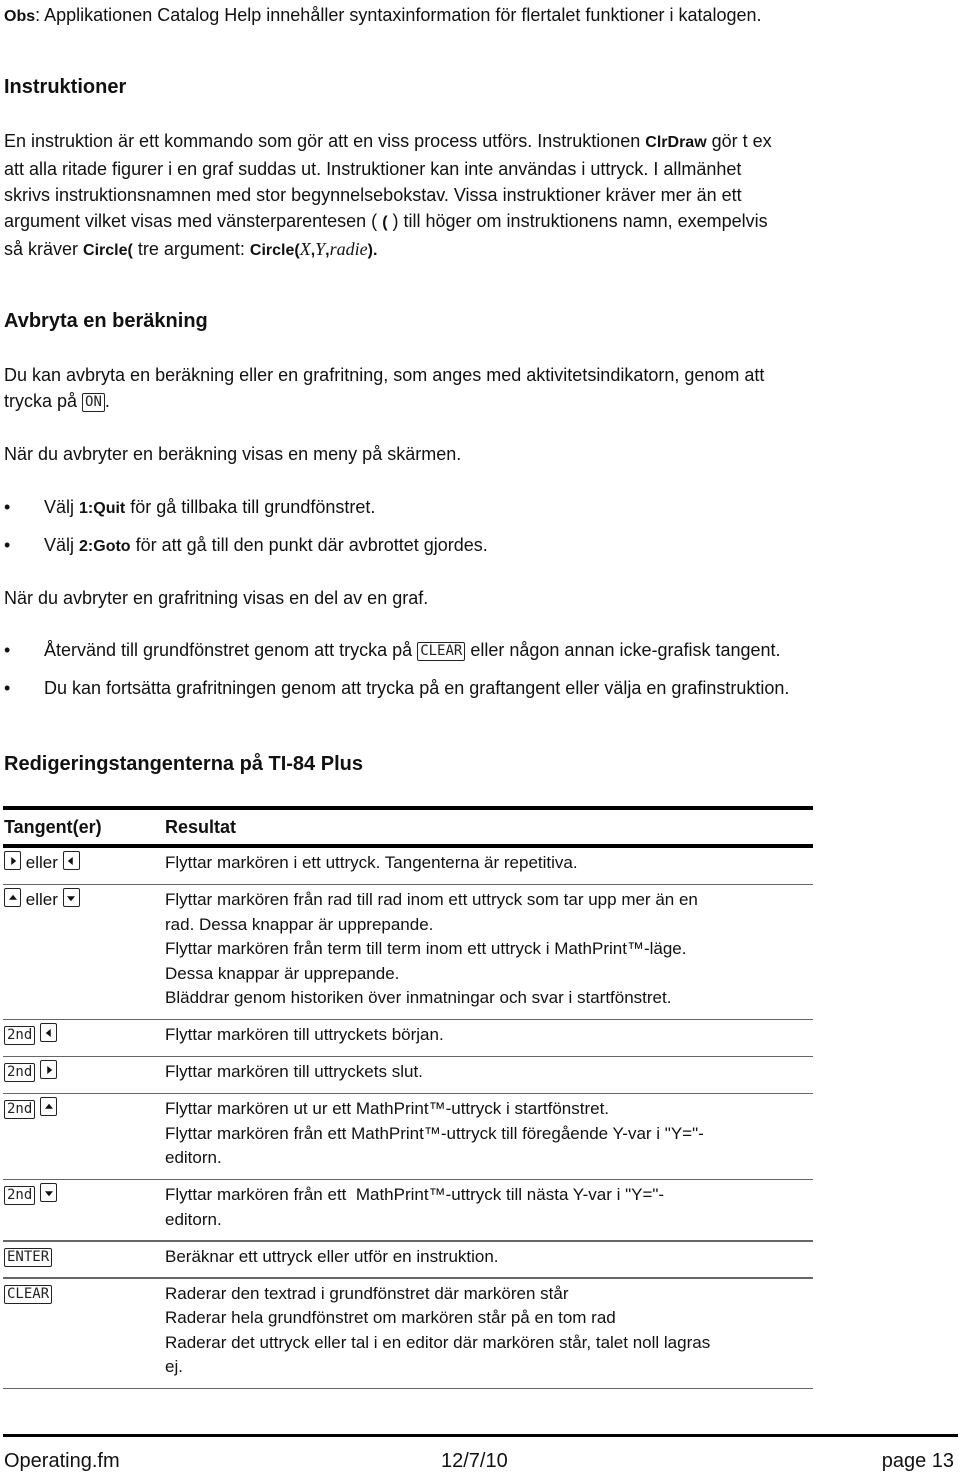 The height and width of the screenshot is (1476, 960). What do you see at coordinates (105, 546) in the screenshot?
I see `cmd-goto: 2:Goto` at bounding box center [105, 546].